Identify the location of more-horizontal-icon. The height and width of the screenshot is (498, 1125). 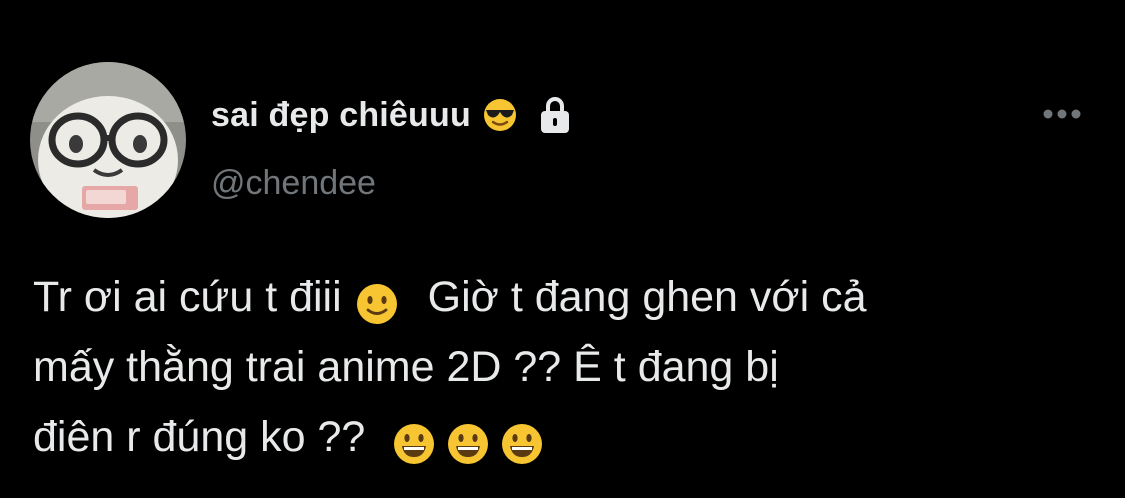
(1062, 114).